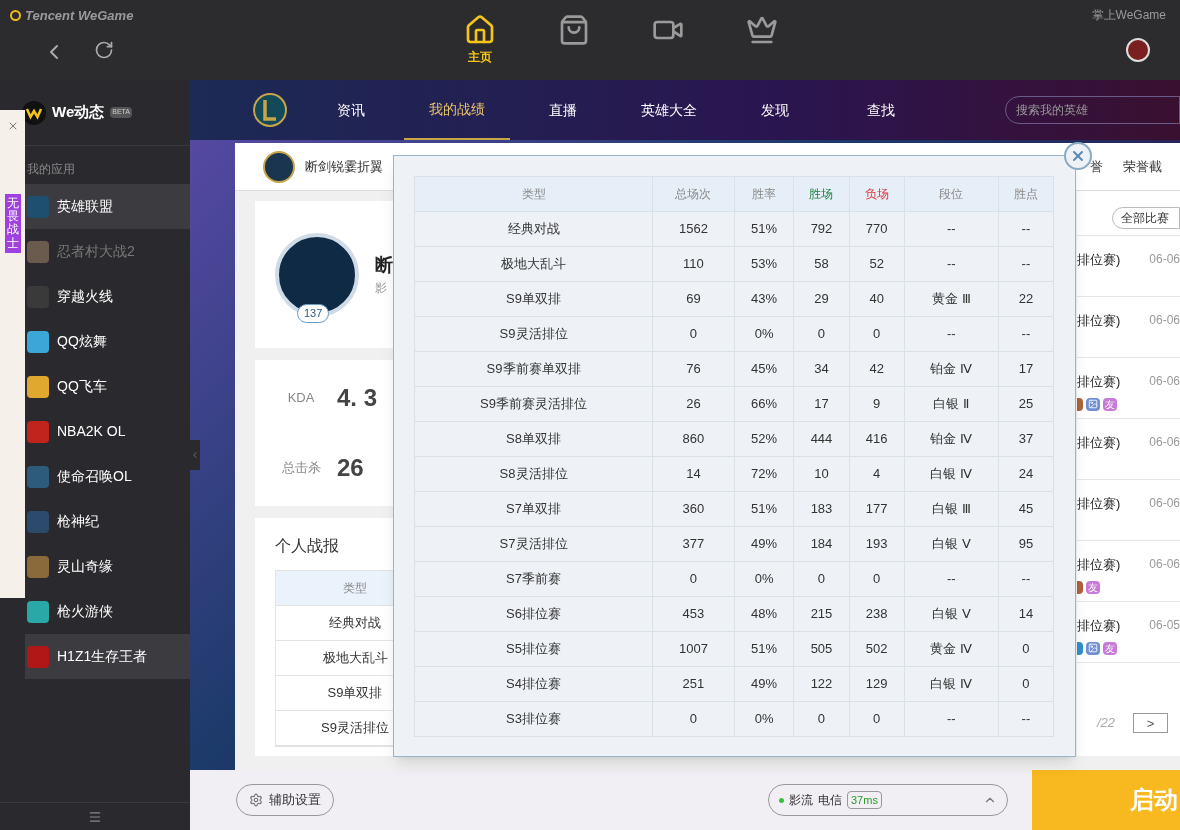 The height and width of the screenshot is (830, 1180). Describe the element at coordinates (107, 341) in the screenshot. I see `game-item: QQ炫舞` at that location.